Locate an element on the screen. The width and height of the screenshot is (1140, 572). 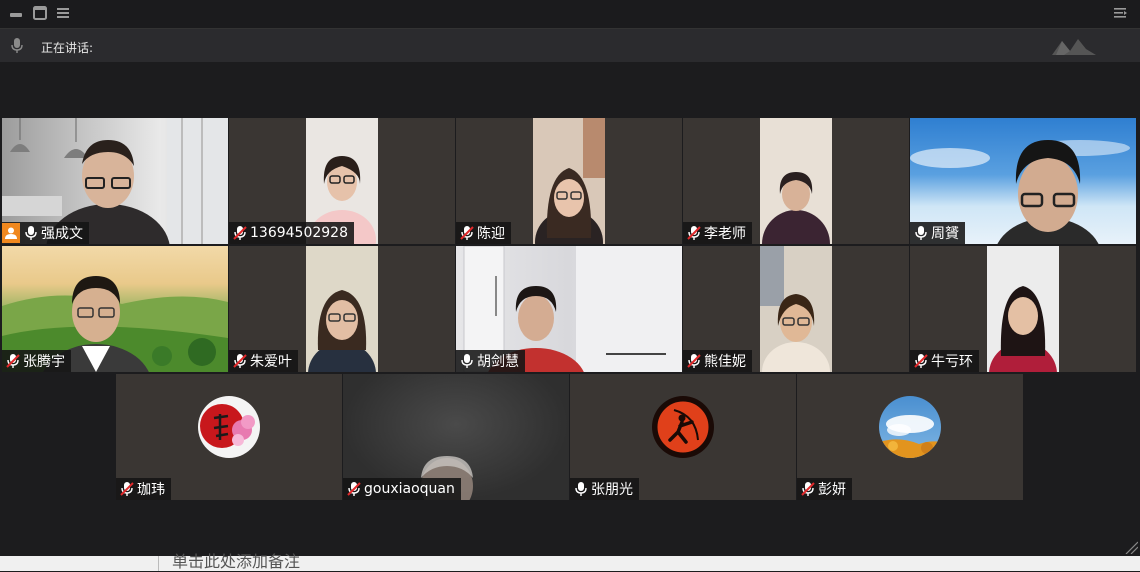
participant-name-tag: 李老师 is located at coordinates (717, 233).